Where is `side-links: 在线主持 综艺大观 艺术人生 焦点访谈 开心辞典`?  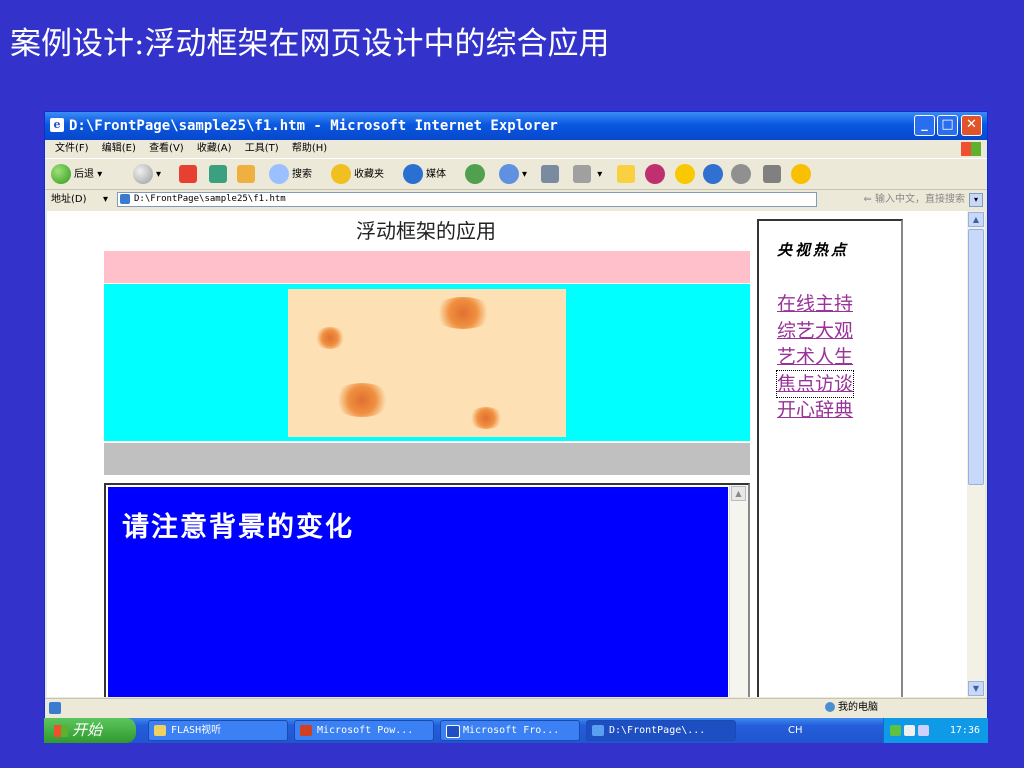
side-links: 在线主持 综艺大观 艺术人生 焦点访谈 开心辞典 is located at coordinates (815, 357).